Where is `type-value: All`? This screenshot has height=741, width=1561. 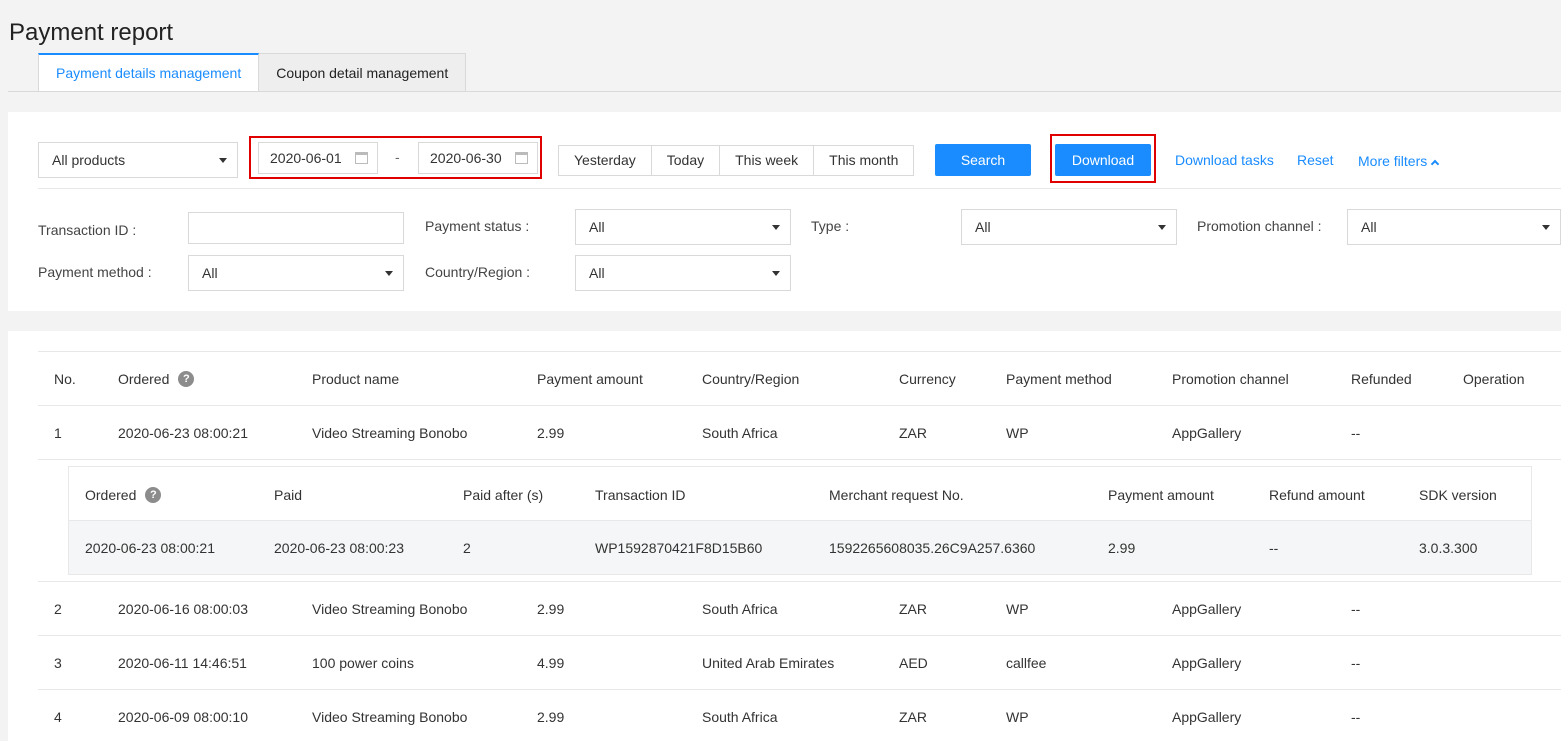
type-value: All is located at coordinates (983, 227).